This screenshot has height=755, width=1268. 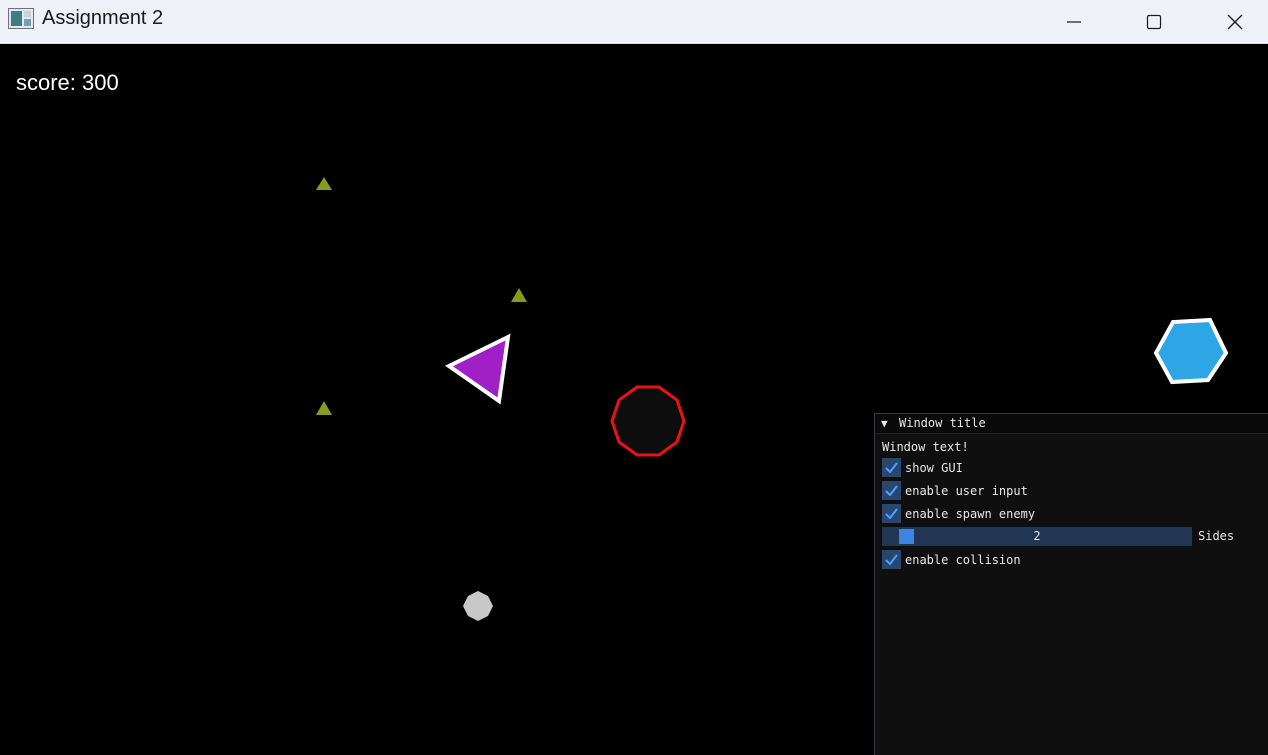 I want to click on gui-titlebar: ▼ Window title, so click(x=1071, y=424).